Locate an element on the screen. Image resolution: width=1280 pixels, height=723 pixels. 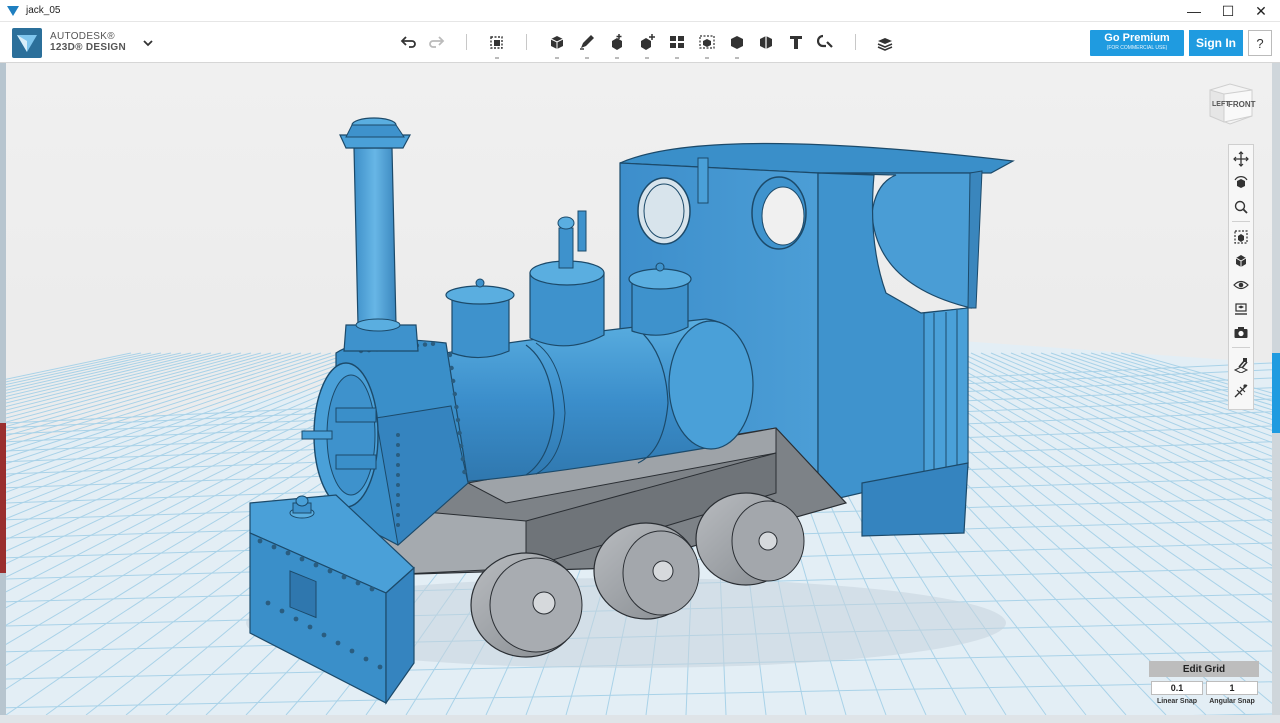
measure-button is located at coordinates (766, 42).